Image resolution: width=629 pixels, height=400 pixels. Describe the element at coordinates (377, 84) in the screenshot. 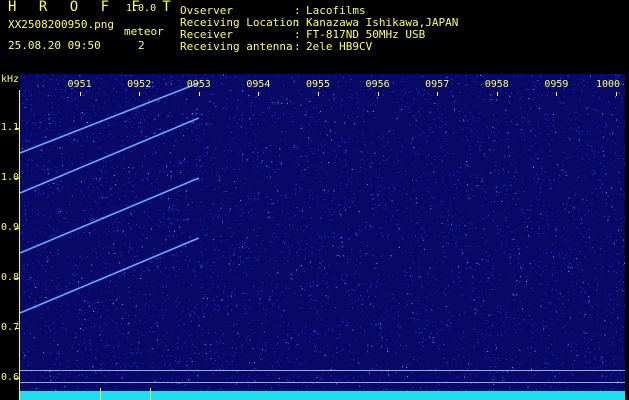

I see `x-tick-label: 0956` at that location.